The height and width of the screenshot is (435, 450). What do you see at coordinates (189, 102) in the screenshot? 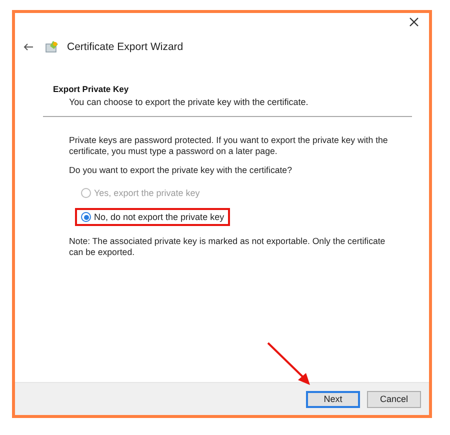
I see `page-subheading: You can choose to export the private key with the certificate.` at bounding box center [189, 102].